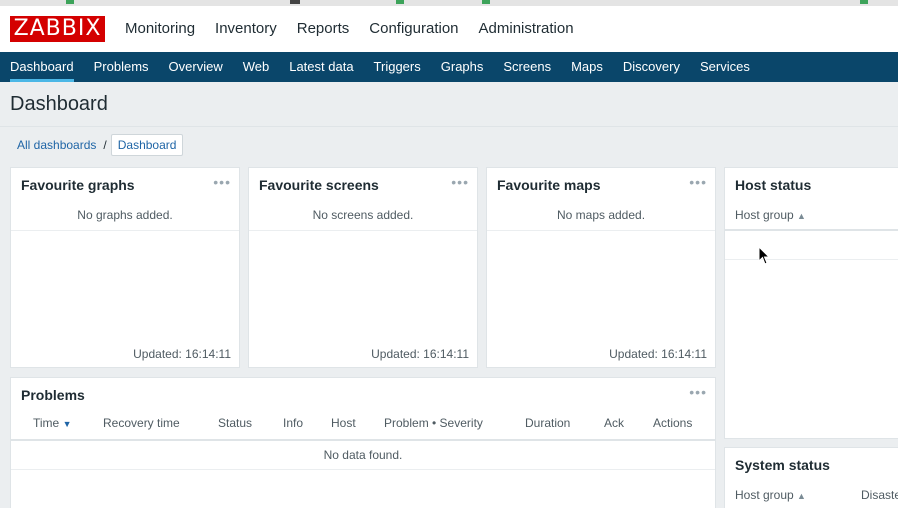  What do you see at coordinates (363, 455) in the screenshot?
I see `no-data-message: No data found.` at bounding box center [363, 455].